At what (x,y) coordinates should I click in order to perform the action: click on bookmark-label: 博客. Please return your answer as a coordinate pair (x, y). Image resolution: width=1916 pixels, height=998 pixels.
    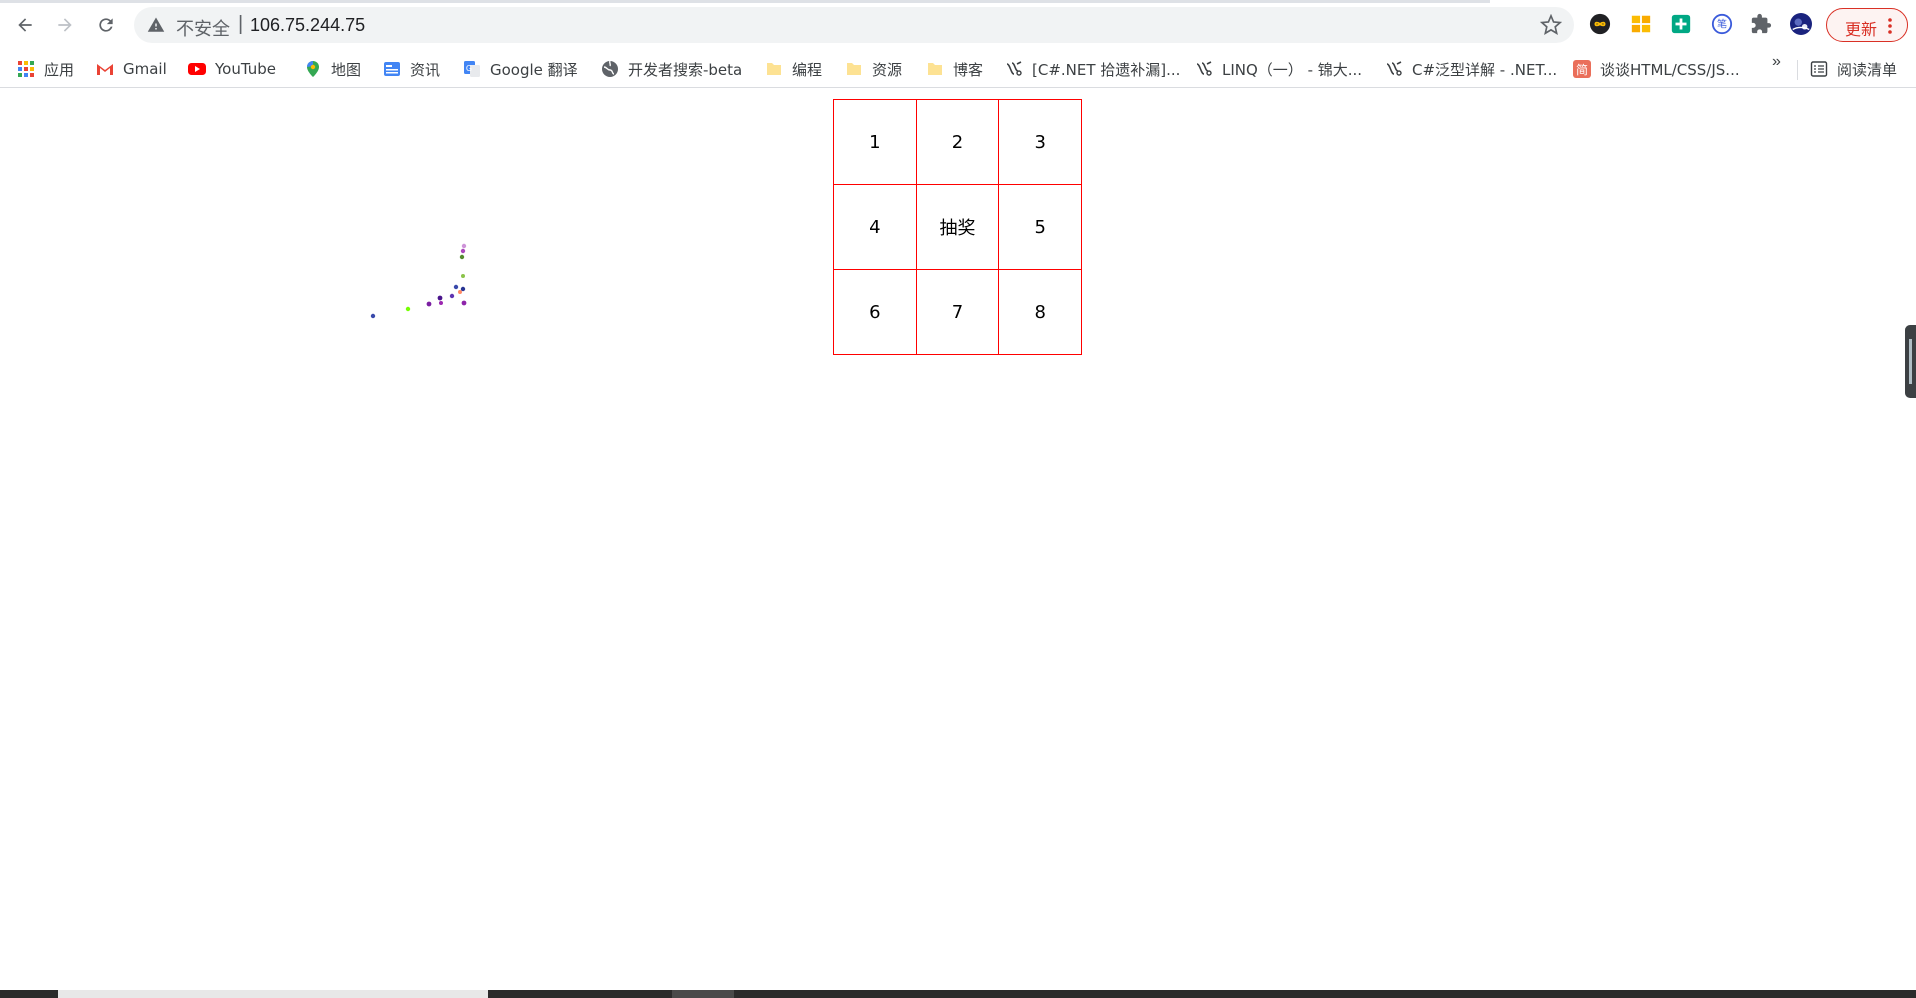
    Looking at the image, I should click on (968, 69).